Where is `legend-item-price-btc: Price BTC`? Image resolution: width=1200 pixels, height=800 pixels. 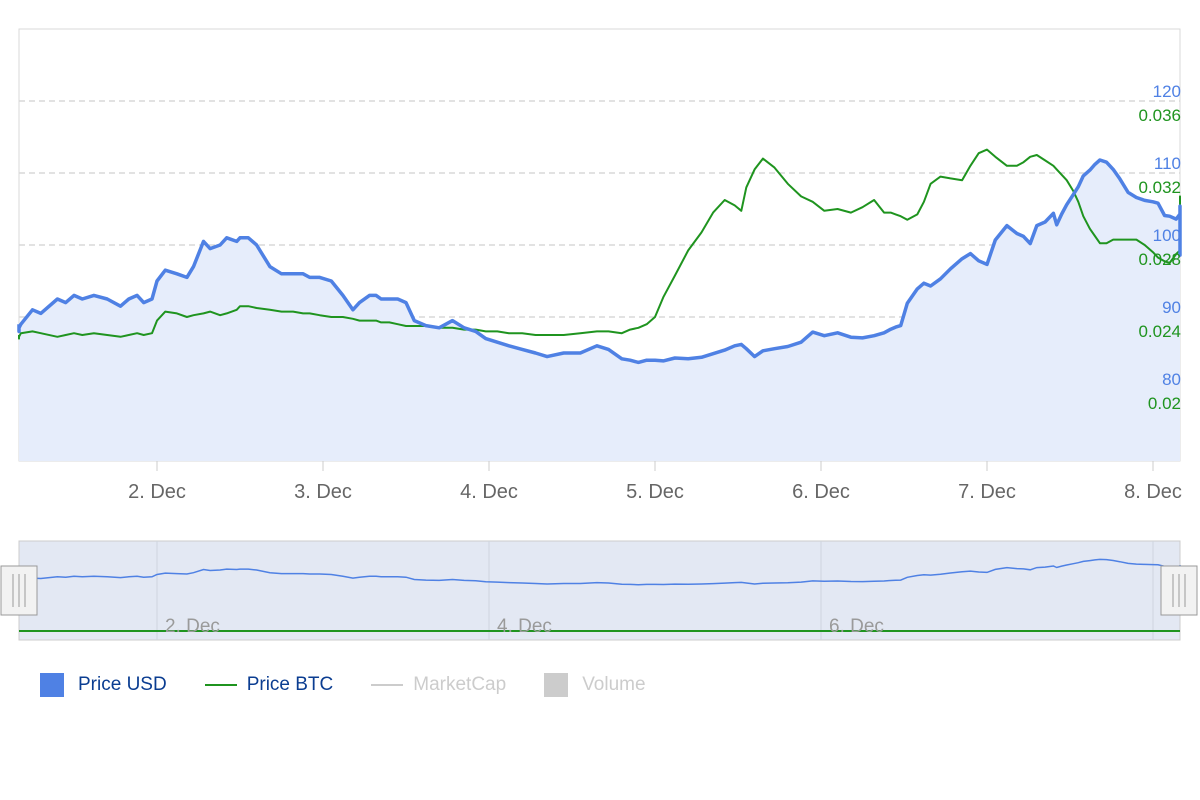 legend-item-price-btc: Price BTC is located at coordinates (269, 685).